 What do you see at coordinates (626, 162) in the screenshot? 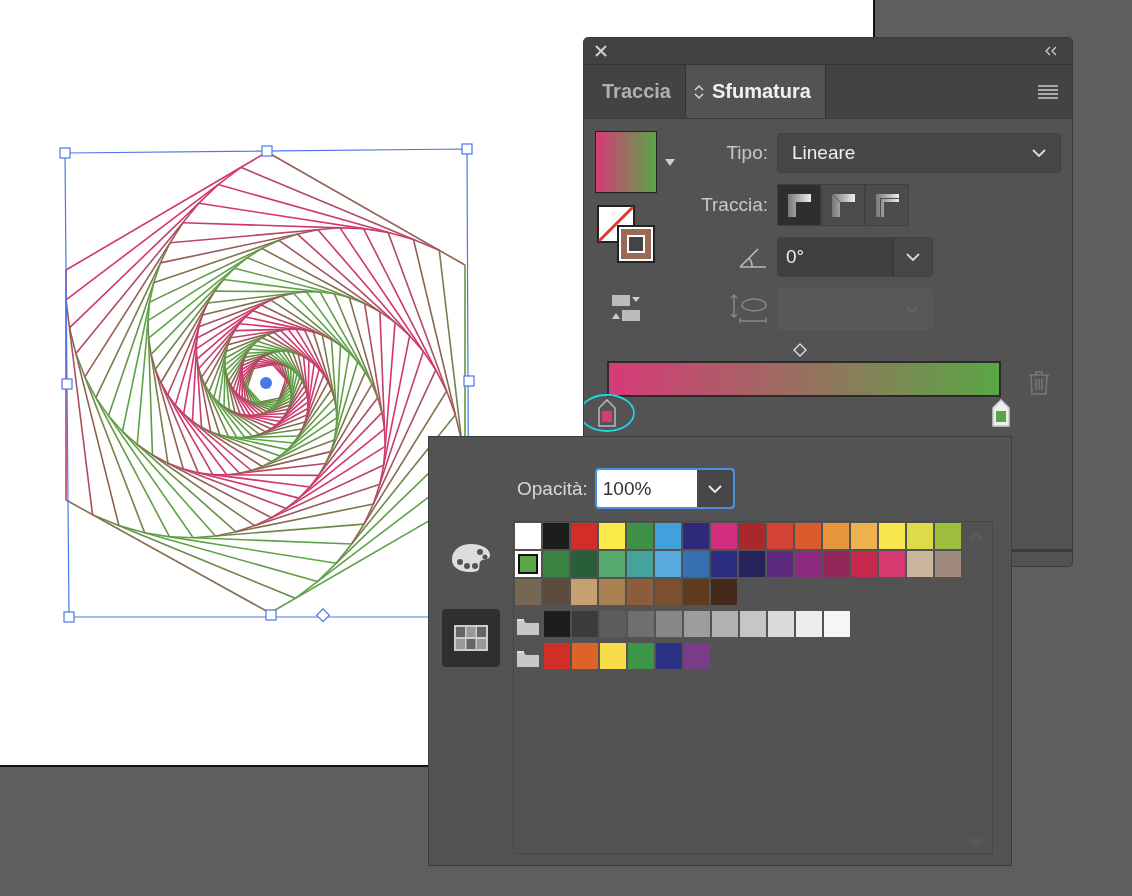
I see `gradient-preview` at bounding box center [626, 162].